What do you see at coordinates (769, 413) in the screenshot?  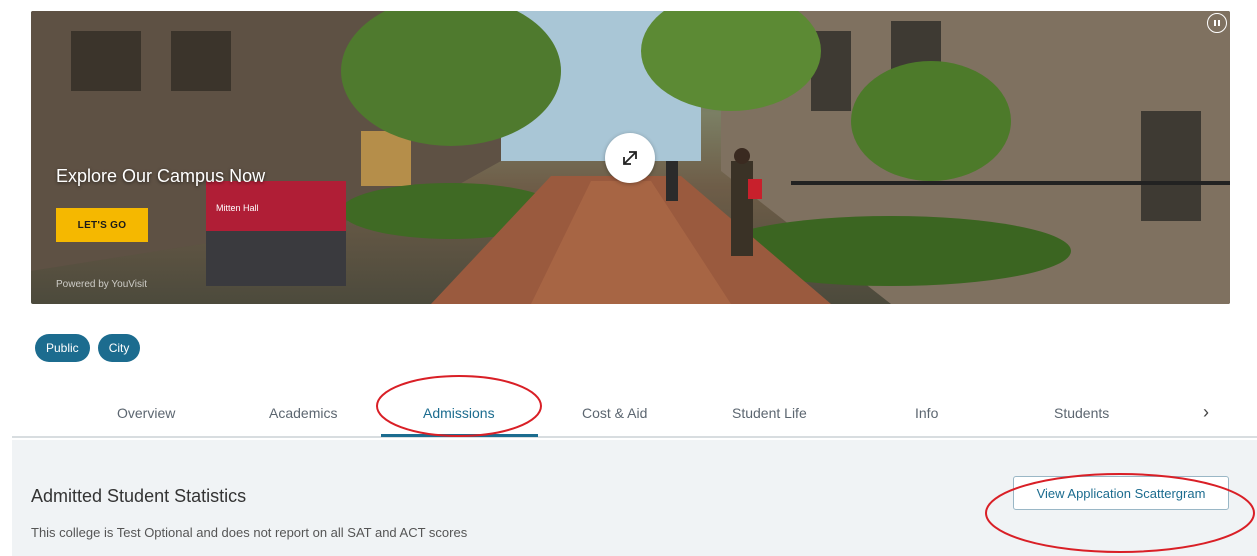 I see `tab-student-life: Student Life` at bounding box center [769, 413].